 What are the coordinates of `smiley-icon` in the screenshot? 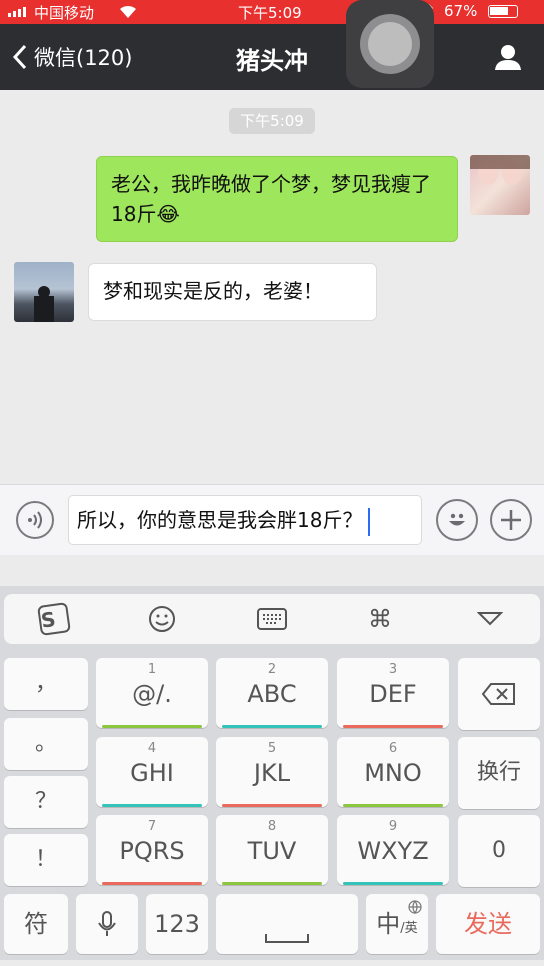 It's located at (457, 519).